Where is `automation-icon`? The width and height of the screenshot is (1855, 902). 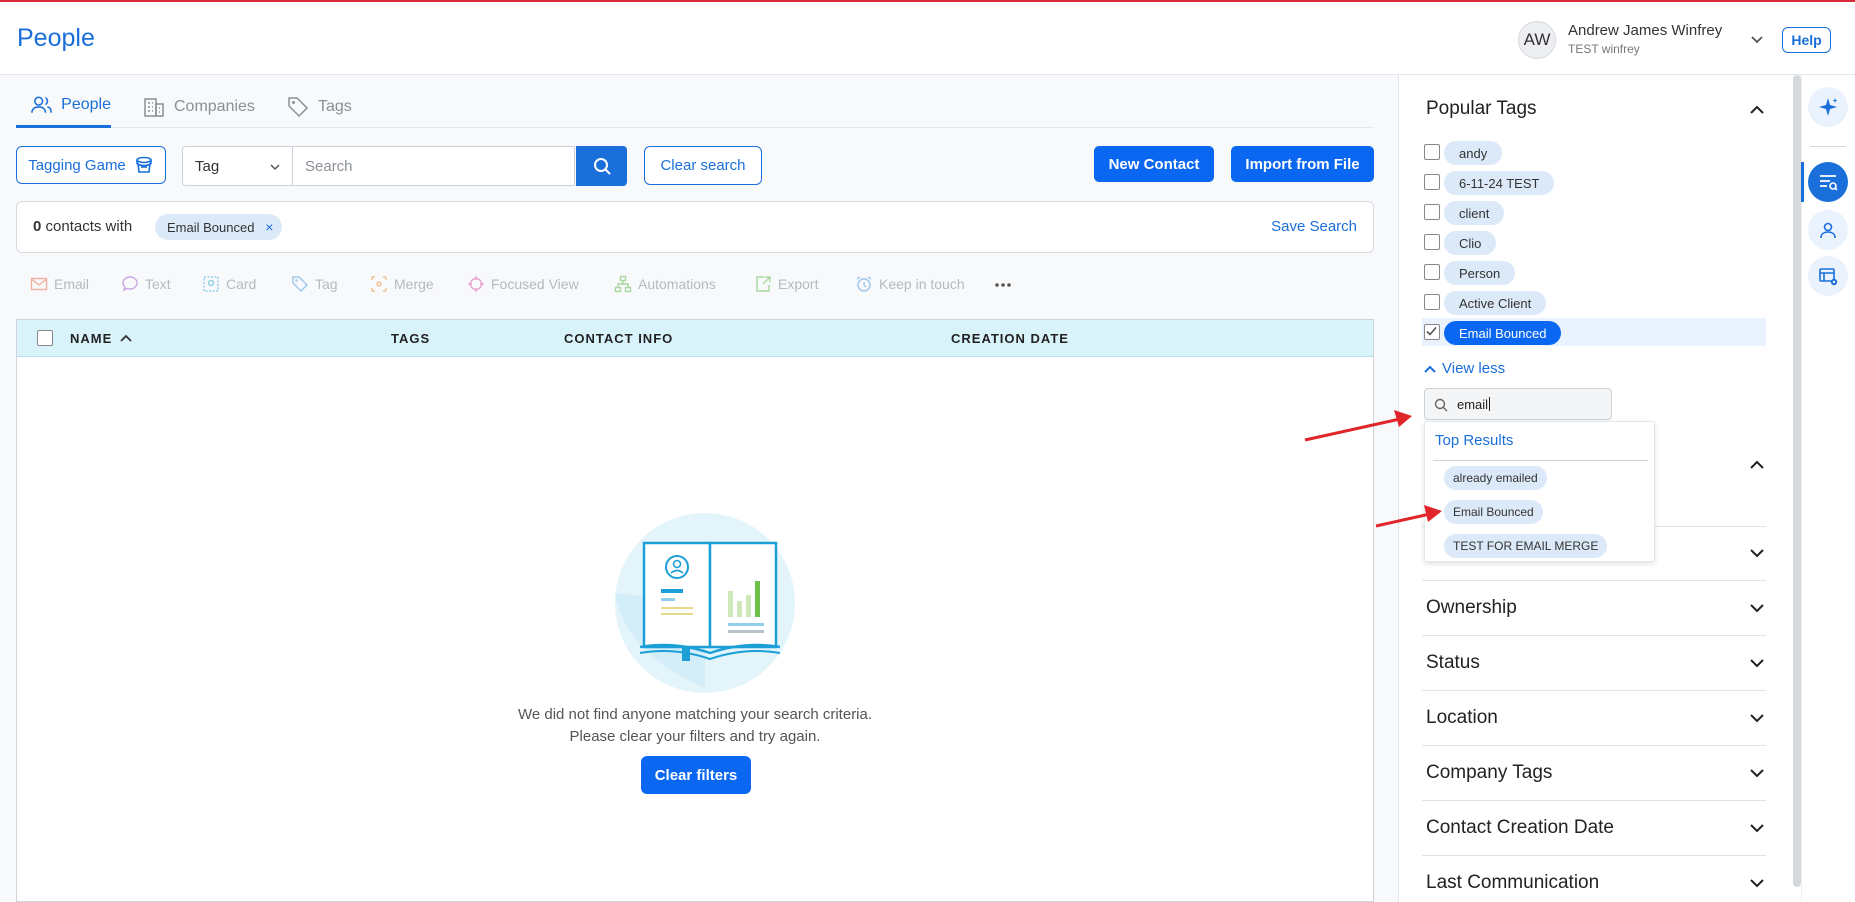 automation-icon is located at coordinates (623, 284).